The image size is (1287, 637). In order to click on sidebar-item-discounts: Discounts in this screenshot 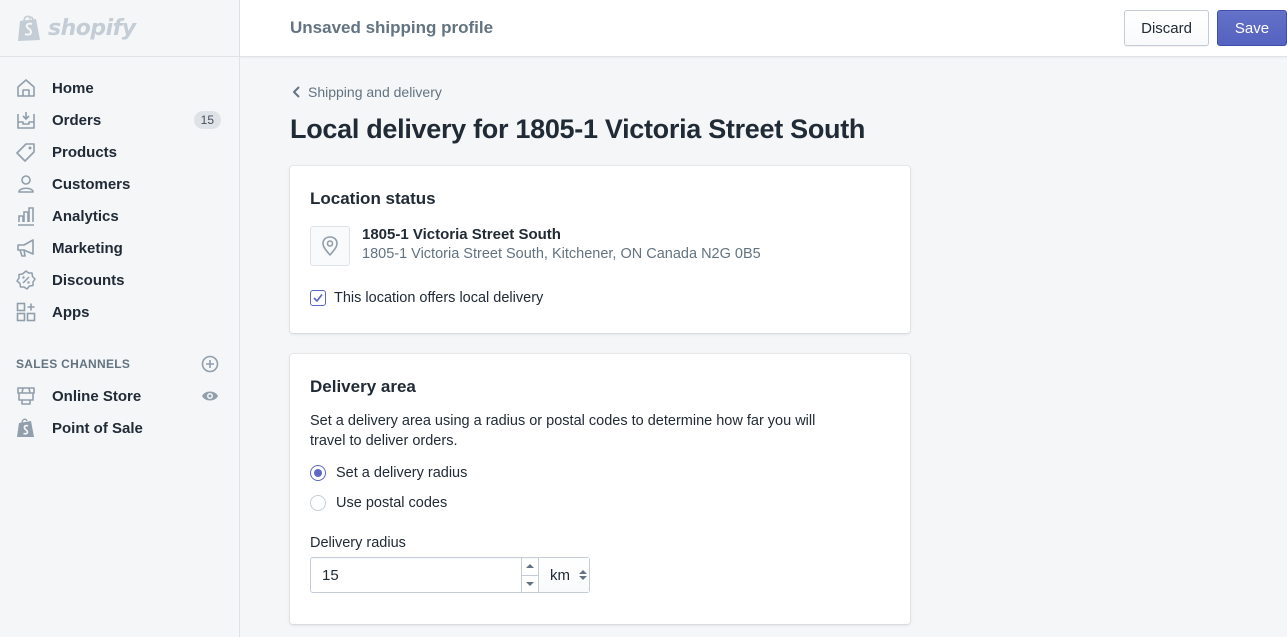, I will do `click(119, 280)`.